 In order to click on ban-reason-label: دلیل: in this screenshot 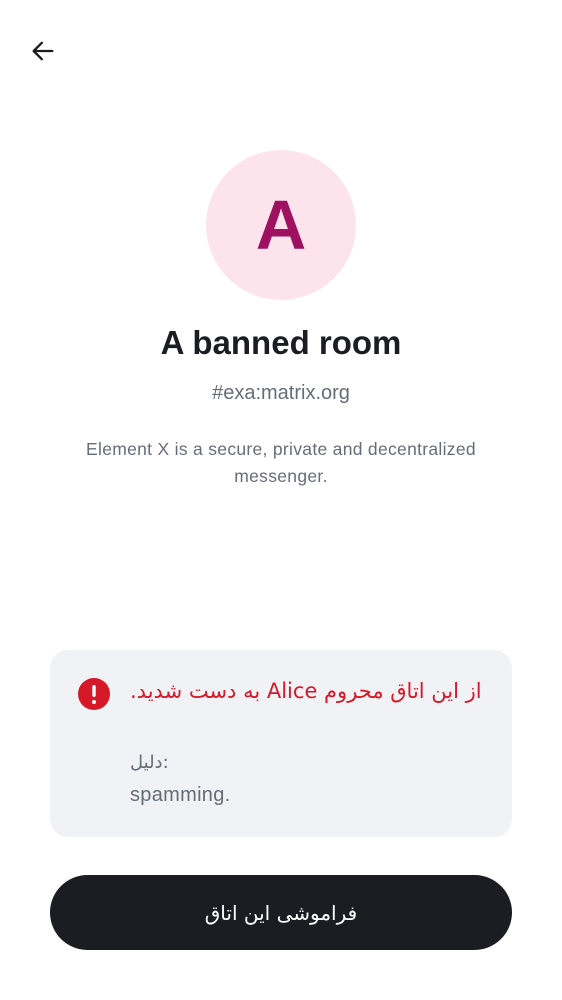, I will do `click(149, 762)`.